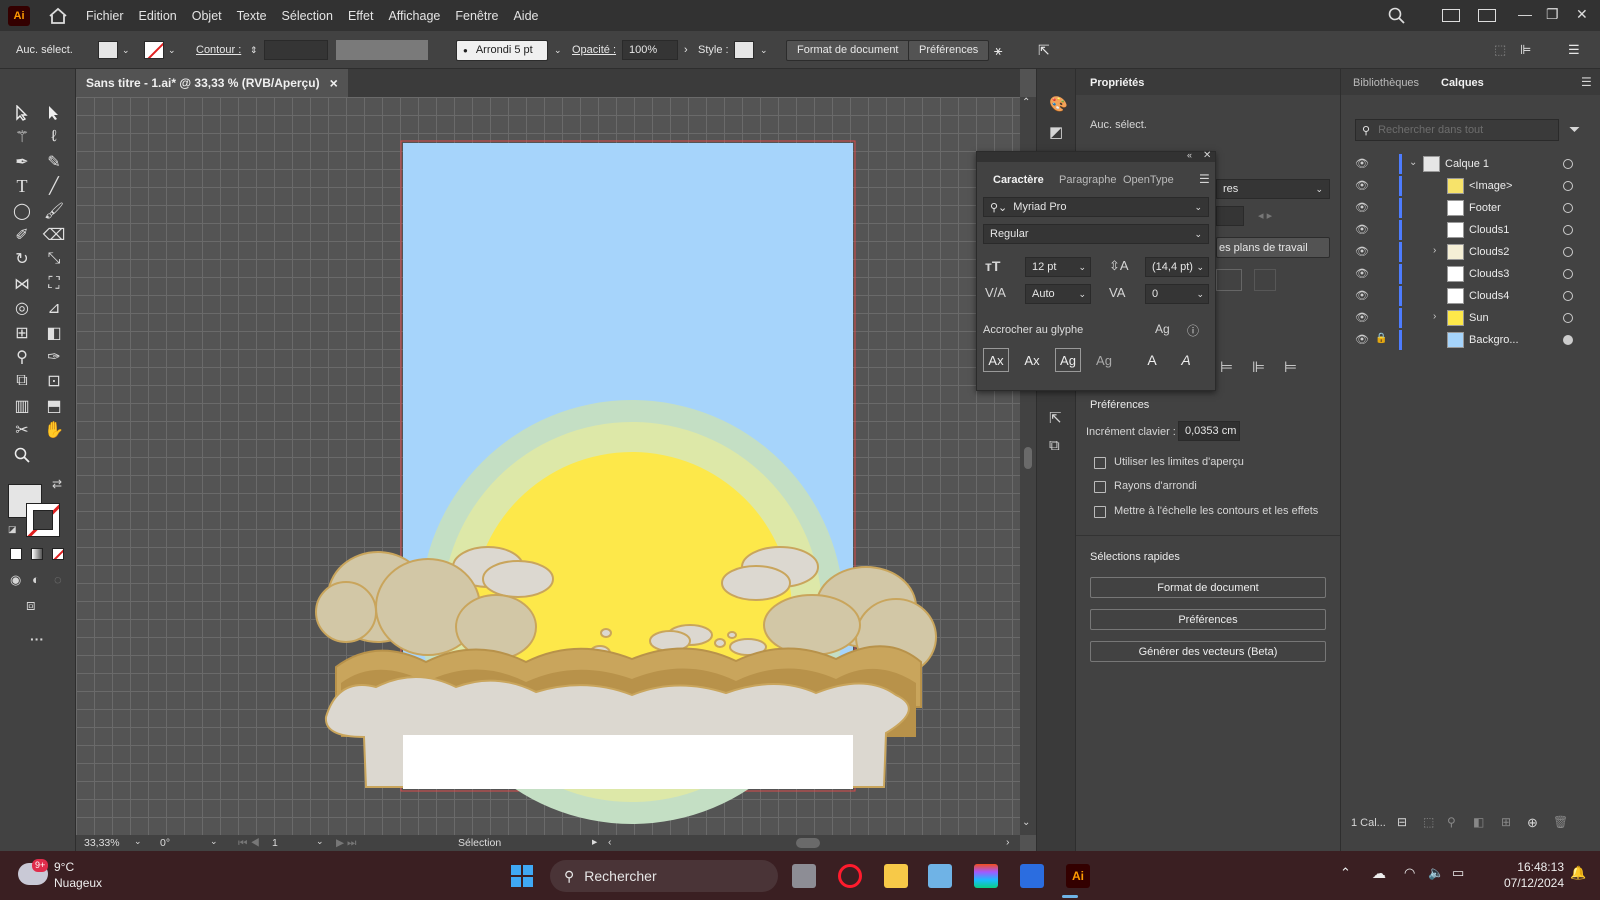  Describe the element at coordinates (54, 137) in the screenshot. I see `lasso-icon: ℓ` at that location.